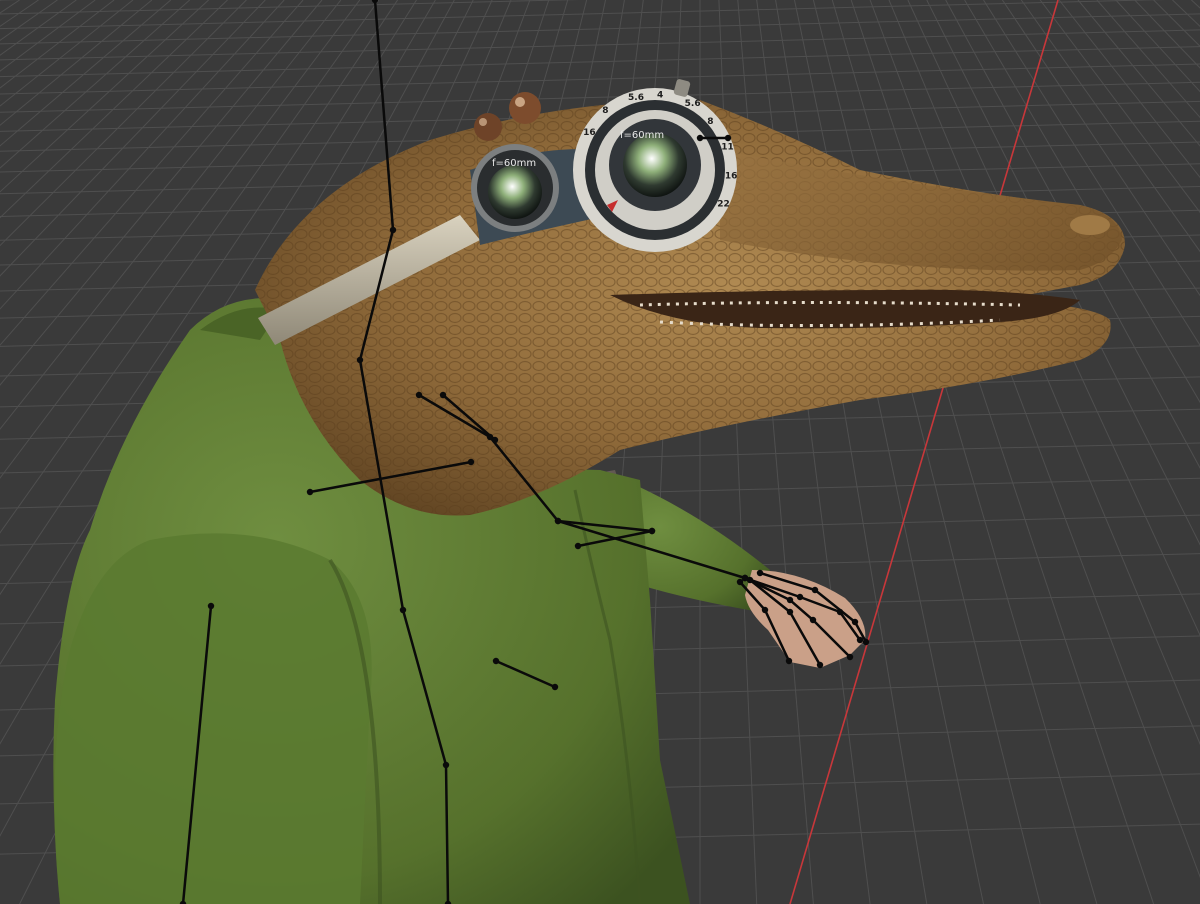  Describe the element at coordinates (660, 95) in the screenshot. I see `dial-ring-number: 4` at that location.